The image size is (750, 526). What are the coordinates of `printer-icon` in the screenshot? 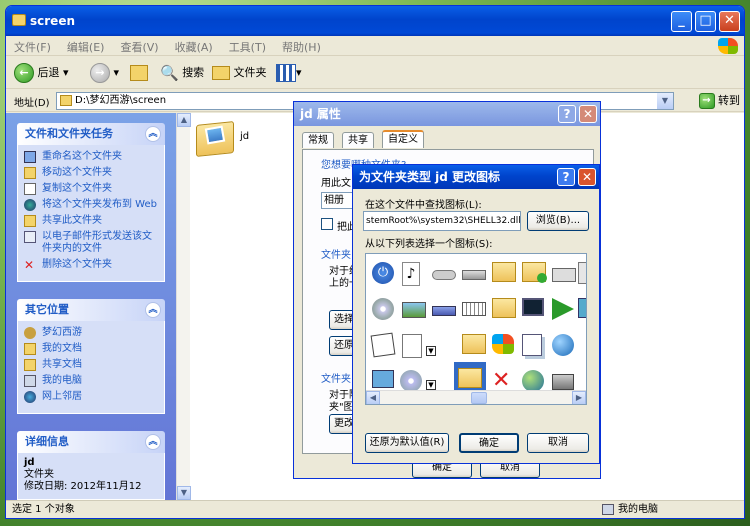 It's located at (566, 277).